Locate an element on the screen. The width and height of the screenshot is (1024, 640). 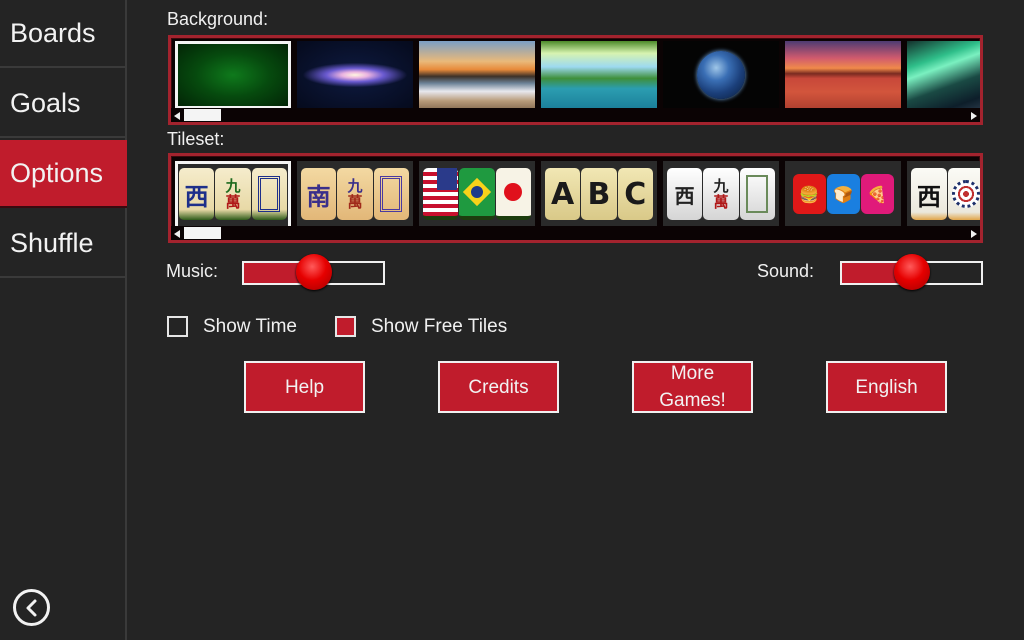
sound-label: Sound: is located at coordinates (786, 271).